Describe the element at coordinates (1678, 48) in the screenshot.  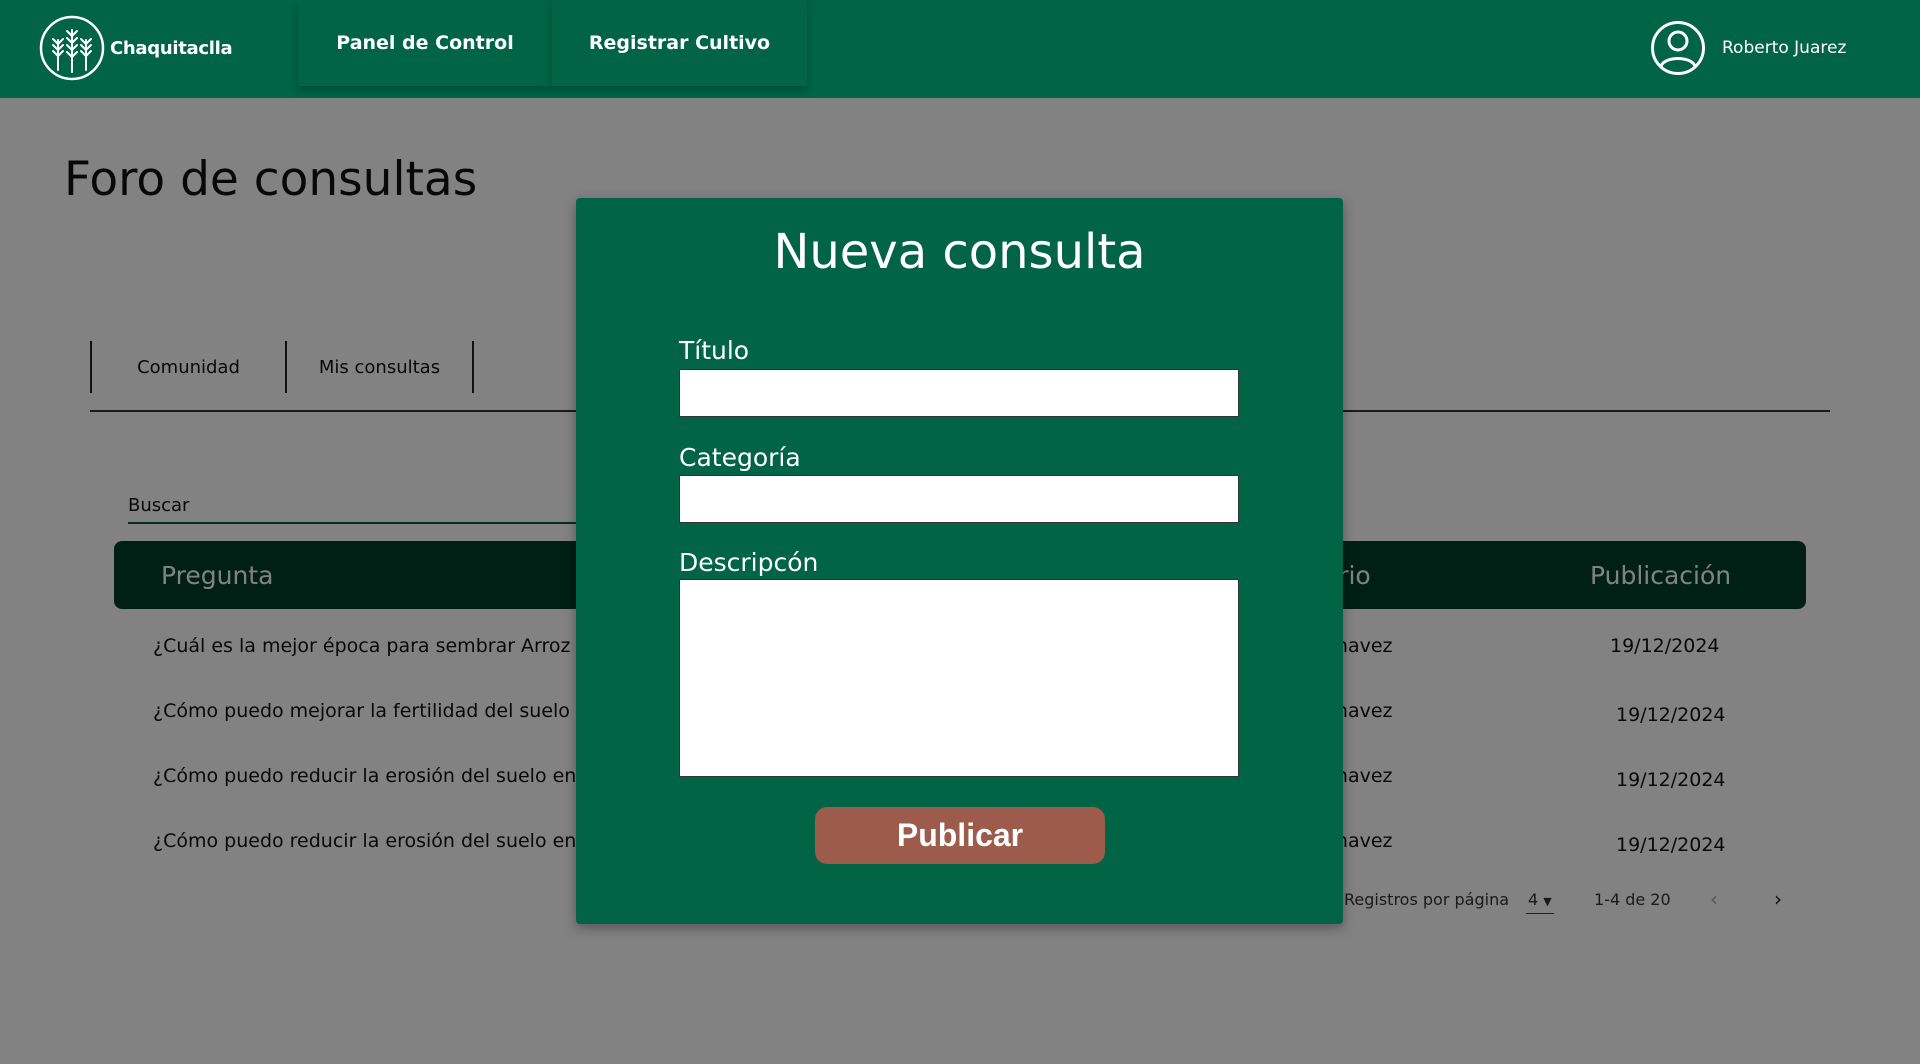
I see `user-circle-icon` at that location.